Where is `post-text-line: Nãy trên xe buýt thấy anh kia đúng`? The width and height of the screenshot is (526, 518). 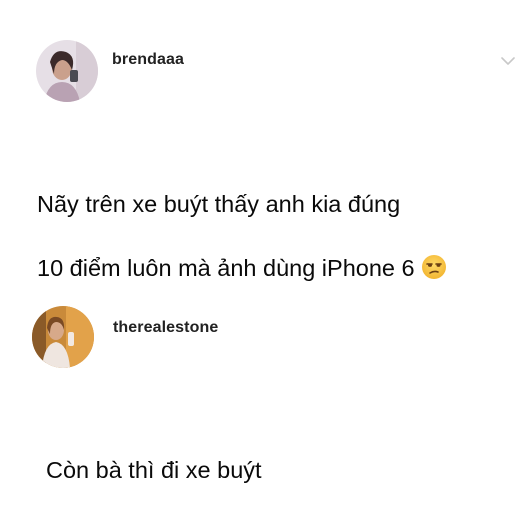
post-text-line: Nãy trên xe buýt thấy anh kia đúng is located at coordinates (219, 204).